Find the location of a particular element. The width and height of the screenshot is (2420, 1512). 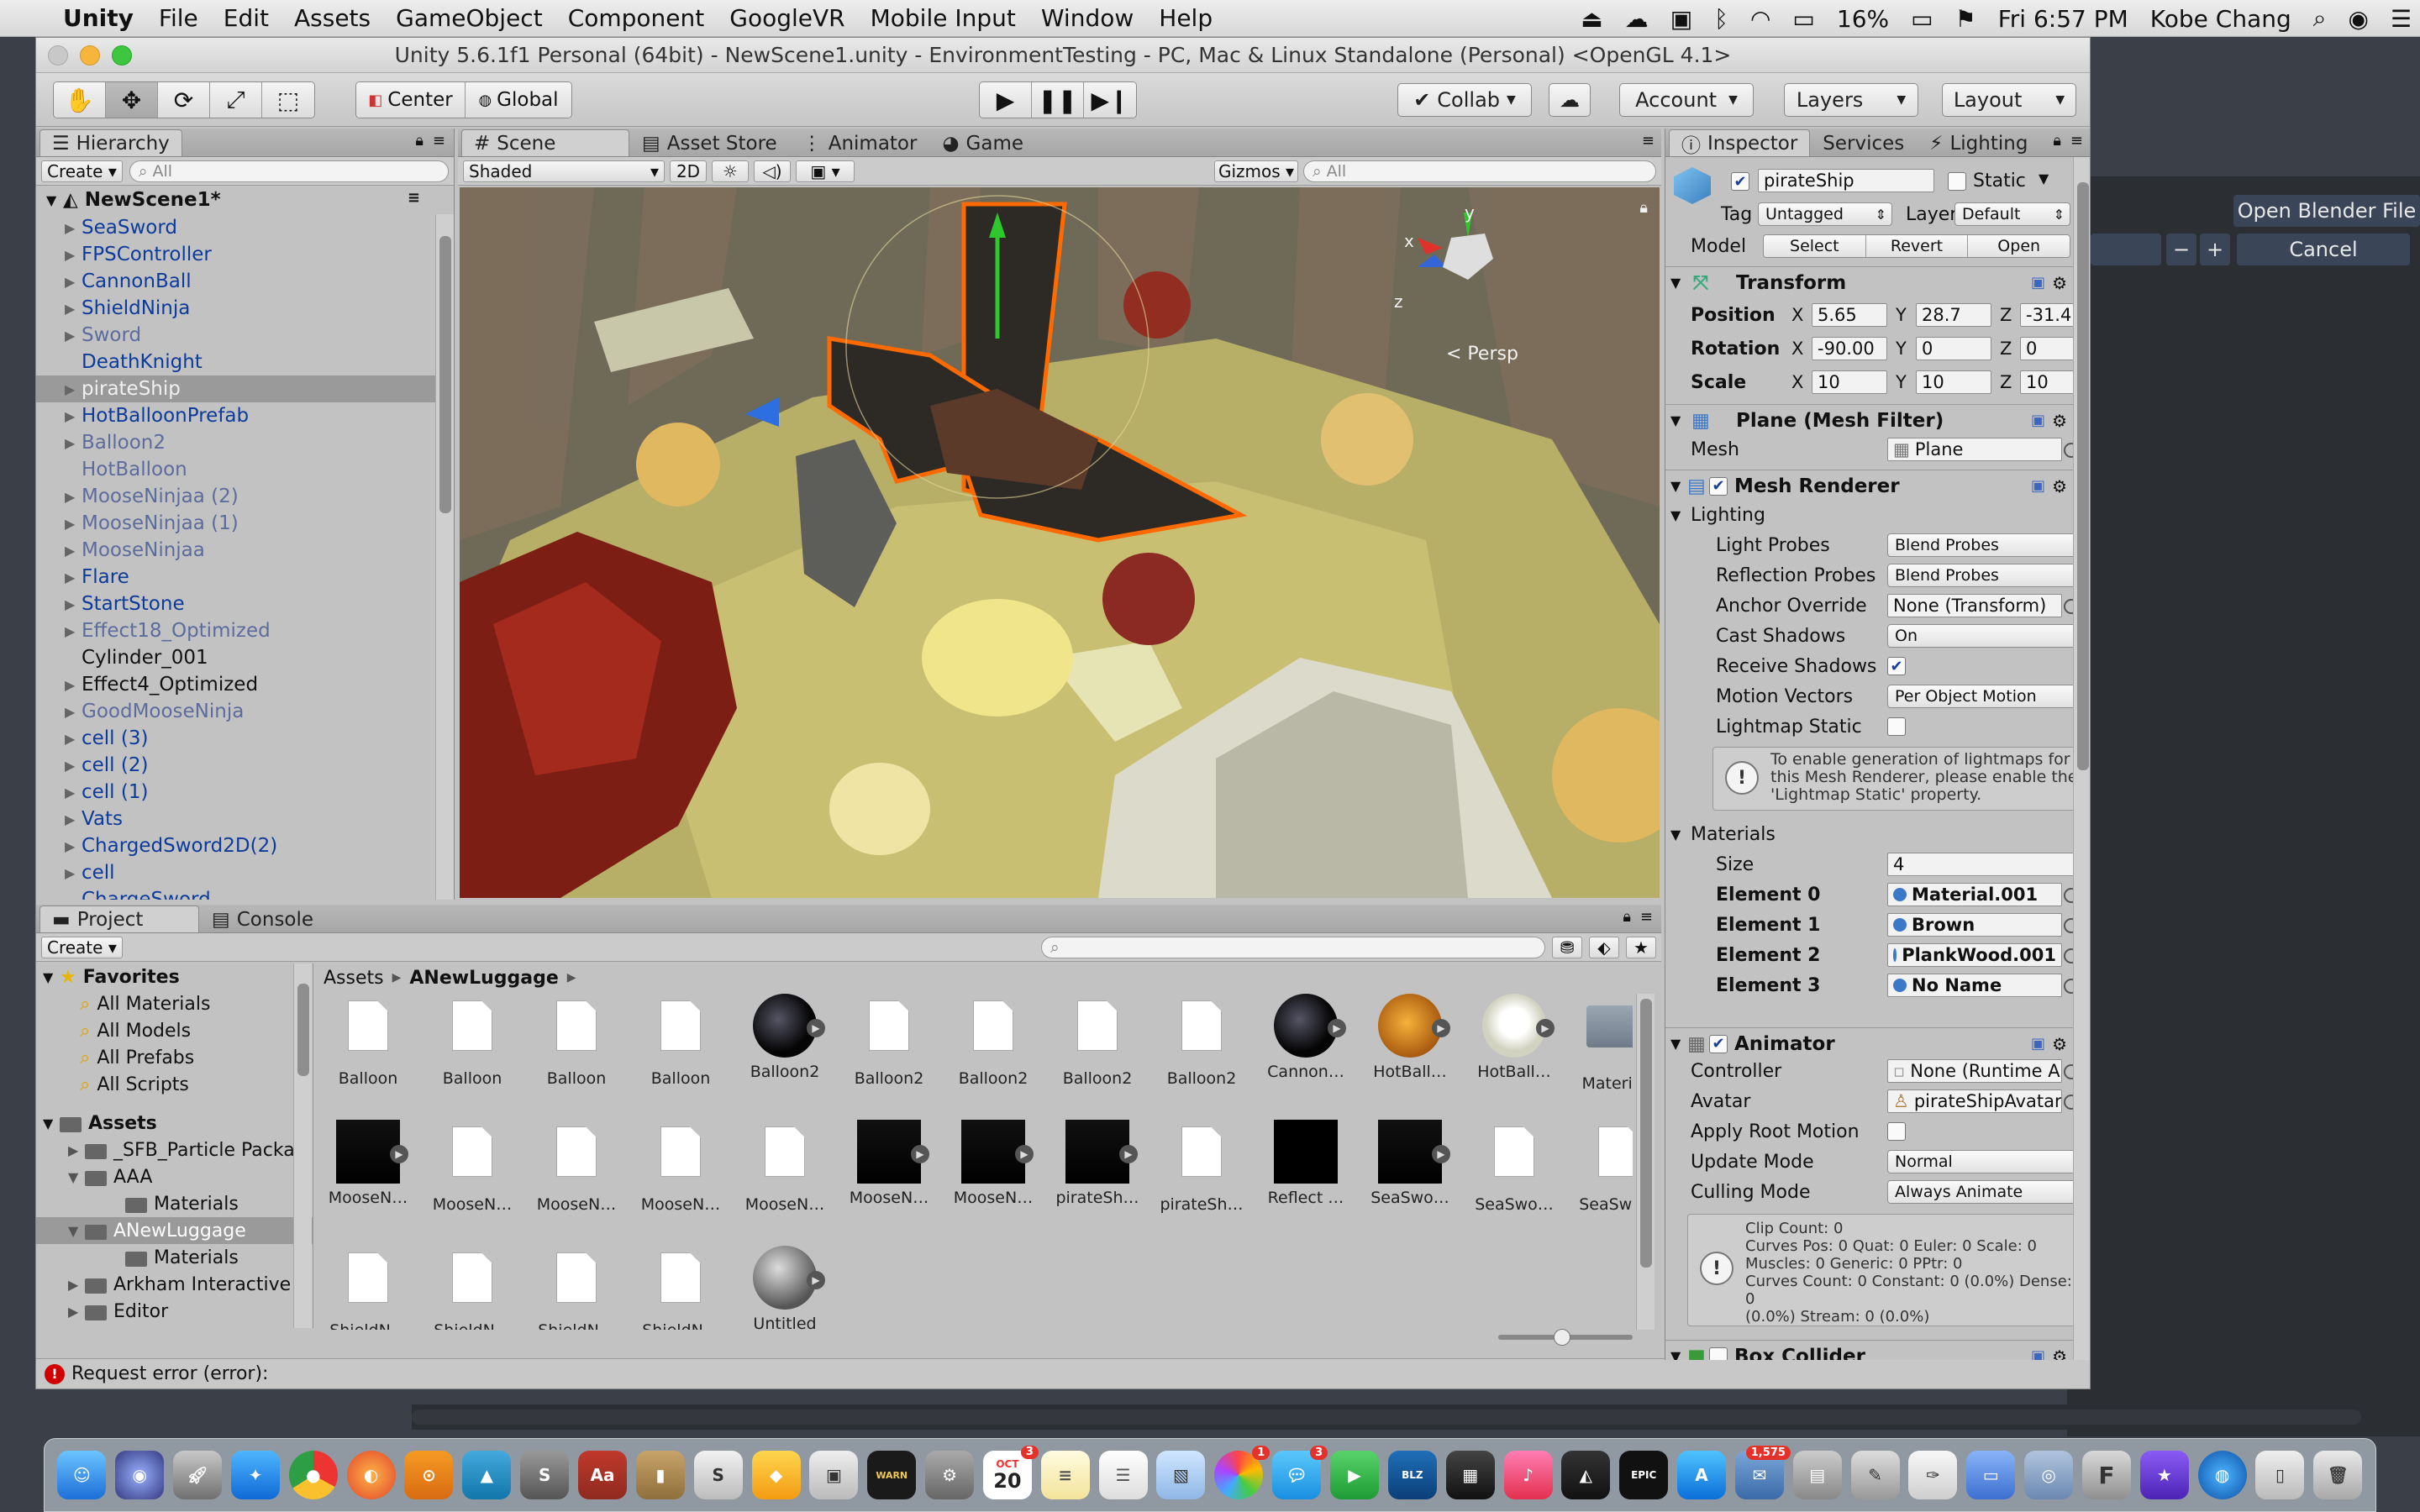

mail-icon: ✉ 1,575 is located at coordinates (1762, 1472).